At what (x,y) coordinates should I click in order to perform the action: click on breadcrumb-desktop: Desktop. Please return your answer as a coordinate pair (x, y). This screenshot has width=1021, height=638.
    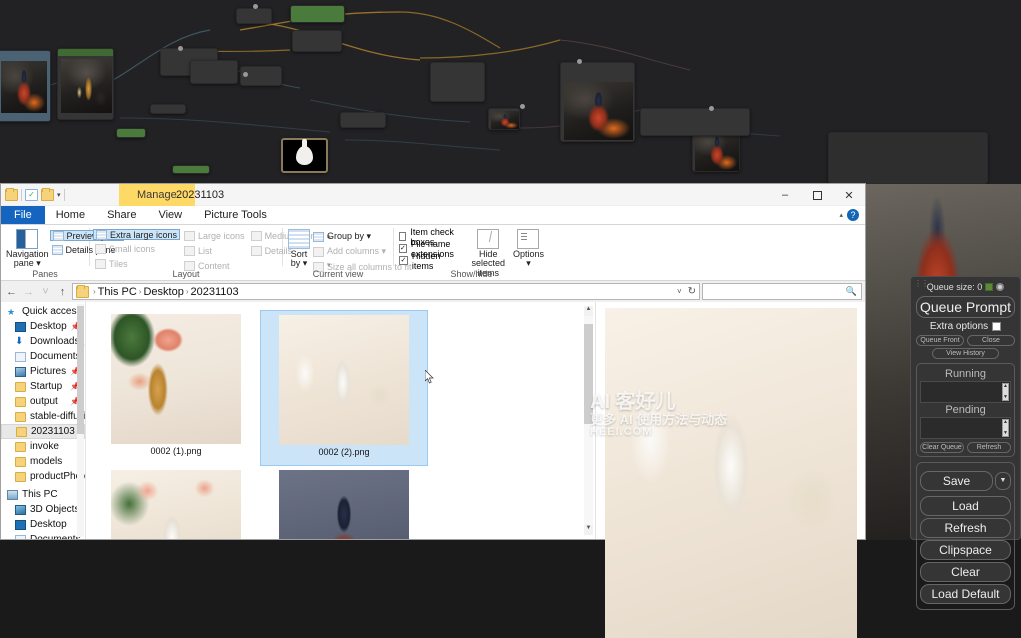
    Looking at the image, I should click on (163, 292).